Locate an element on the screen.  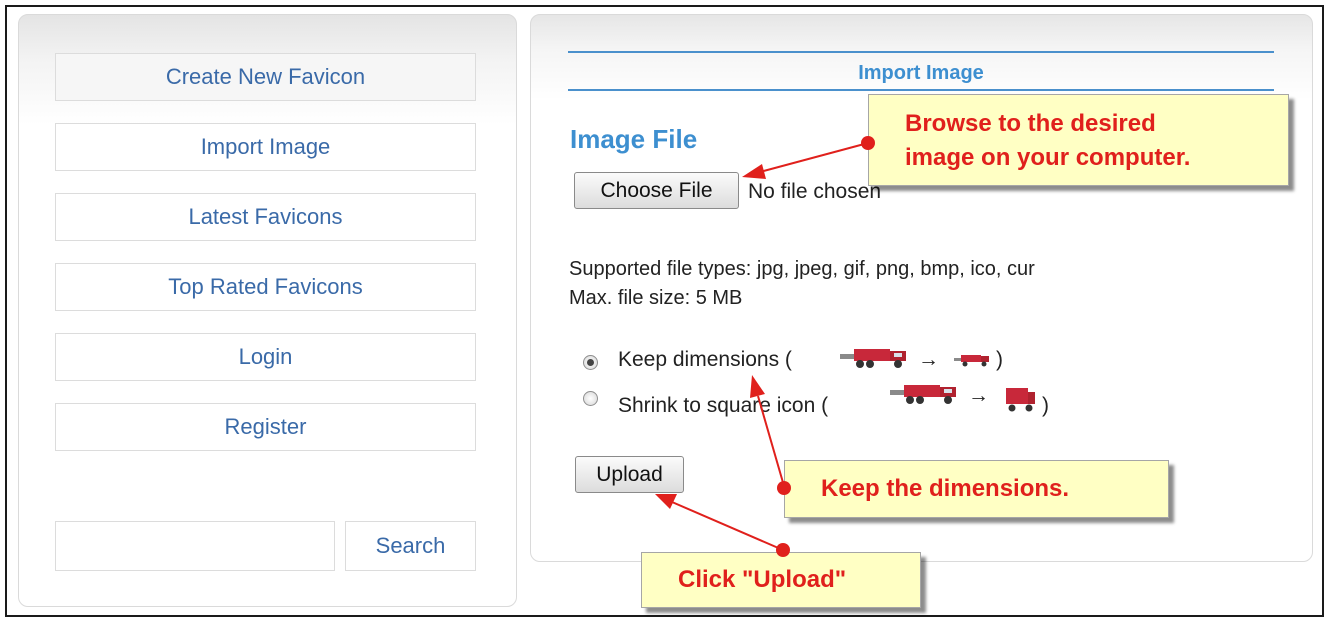
annotation-arrows is located at coordinates (765, 346).